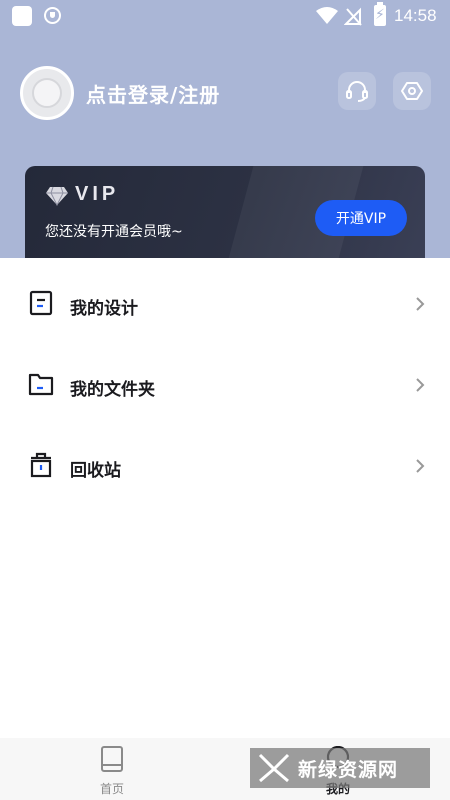 The image size is (450, 800). What do you see at coordinates (225, 298) in the screenshot?
I see `menu-item-my-designs: 我的设计` at bounding box center [225, 298].